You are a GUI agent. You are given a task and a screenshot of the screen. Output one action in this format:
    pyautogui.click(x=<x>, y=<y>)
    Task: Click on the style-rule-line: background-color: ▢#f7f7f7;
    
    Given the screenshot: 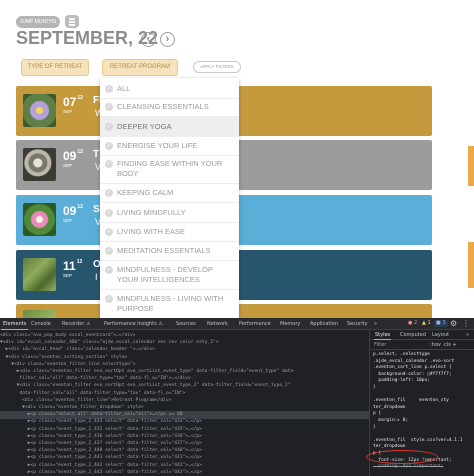 What is the action you would take?
    pyautogui.click(x=423, y=375)
    